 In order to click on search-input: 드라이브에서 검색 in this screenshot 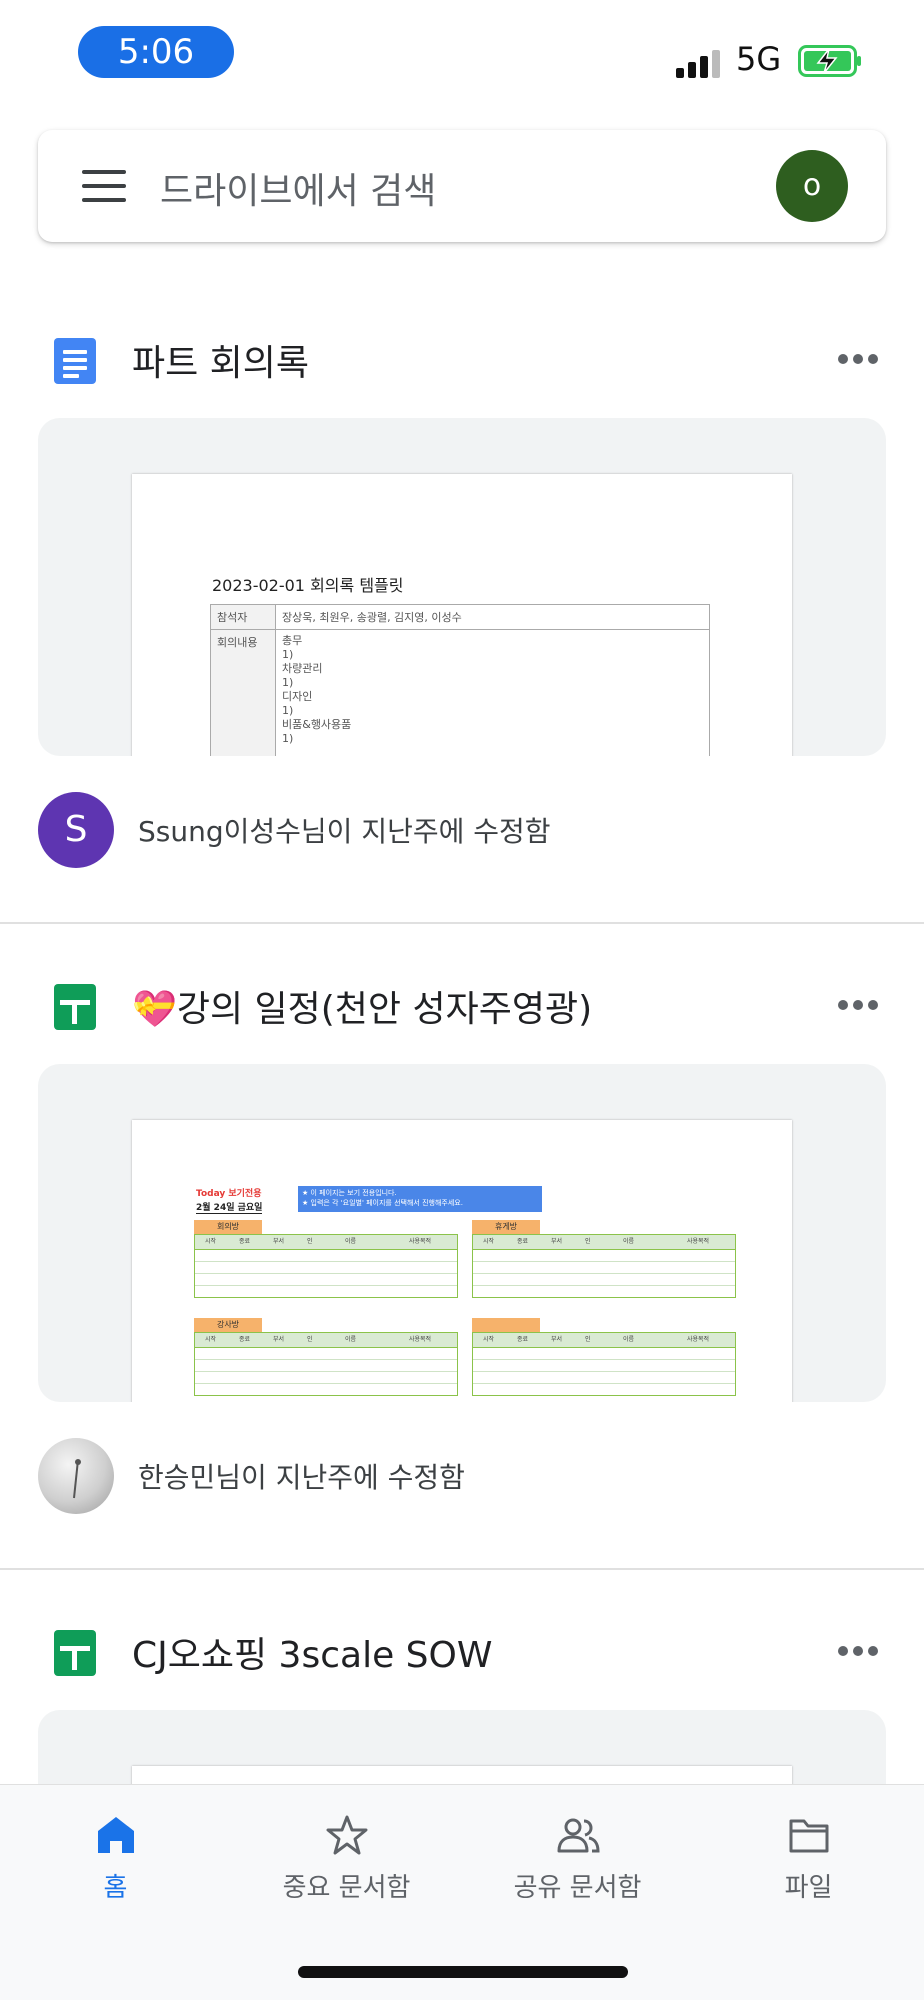, I will do `click(298, 188)`.